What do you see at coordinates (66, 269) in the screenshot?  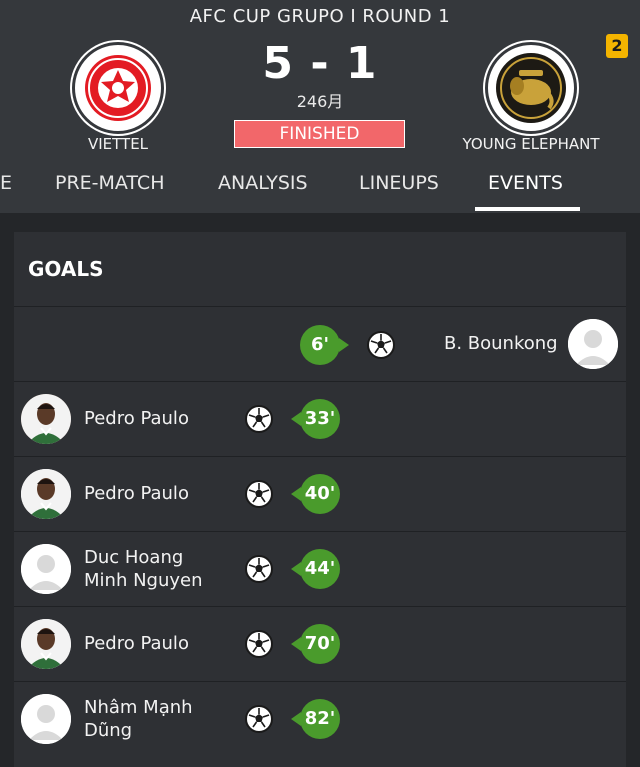 I see `goals-section-title: GOALS` at bounding box center [66, 269].